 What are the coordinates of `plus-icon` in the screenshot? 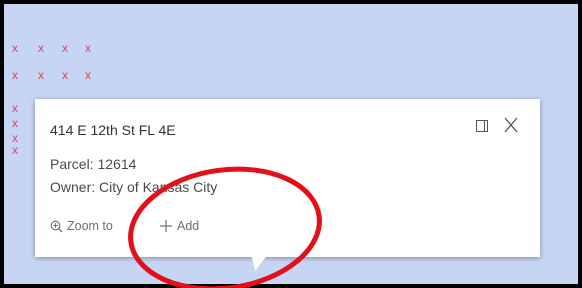 It's located at (166, 226).